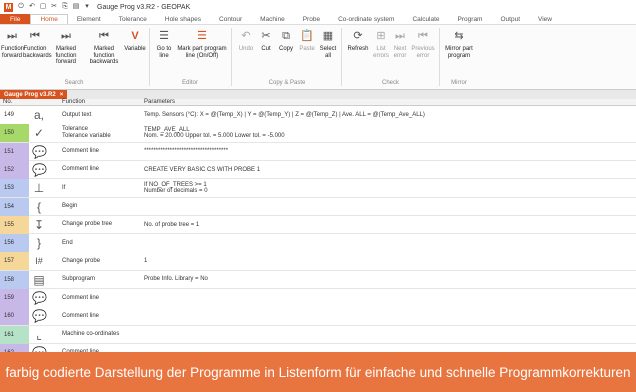 This screenshot has height=392, width=636. What do you see at coordinates (30, 94) in the screenshot?
I see `document-tab-label: Gauge Prog v3.R2` at bounding box center [30, 94].